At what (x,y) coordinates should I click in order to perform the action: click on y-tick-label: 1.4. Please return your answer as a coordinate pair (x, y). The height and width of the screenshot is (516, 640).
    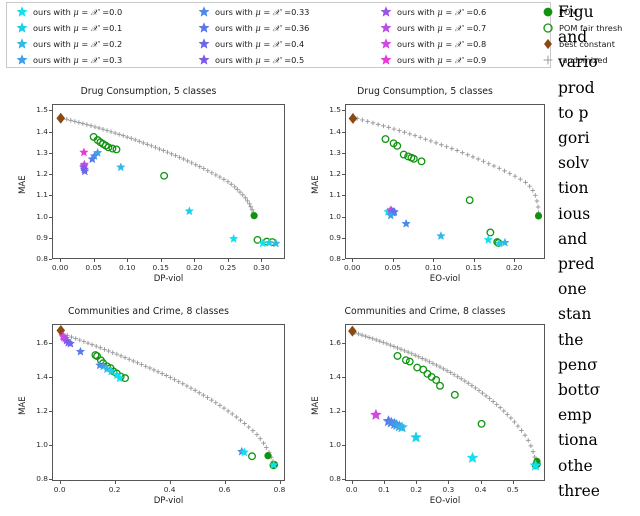
    Looking at the image, I should click on (42, 376).